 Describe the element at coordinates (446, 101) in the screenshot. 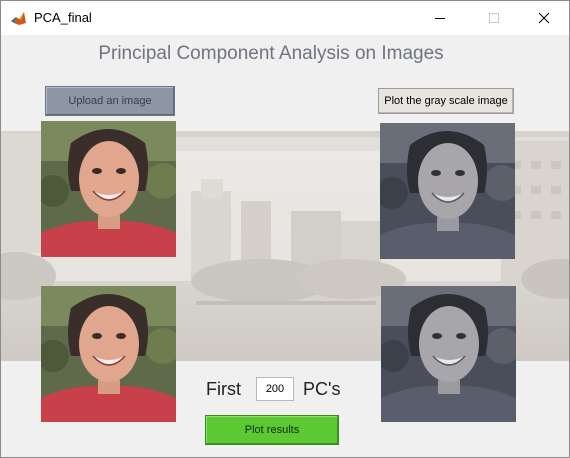

I see `plot-grayscale-button: Plot the gray scale image` at that location.